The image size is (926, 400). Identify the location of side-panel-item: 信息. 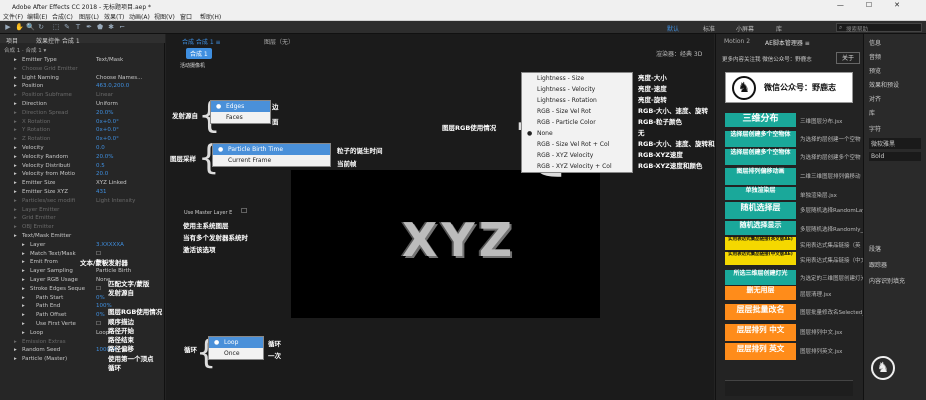
(875, 42).